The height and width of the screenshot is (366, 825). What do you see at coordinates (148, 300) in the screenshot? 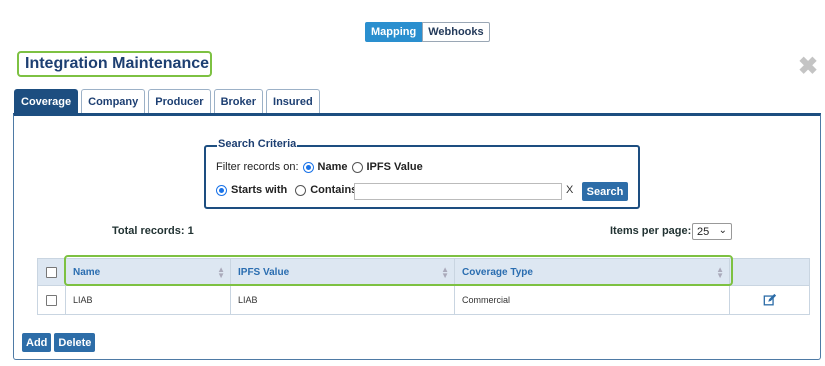
I see `cell-name: LIAB` at bounding box center [148, 300].